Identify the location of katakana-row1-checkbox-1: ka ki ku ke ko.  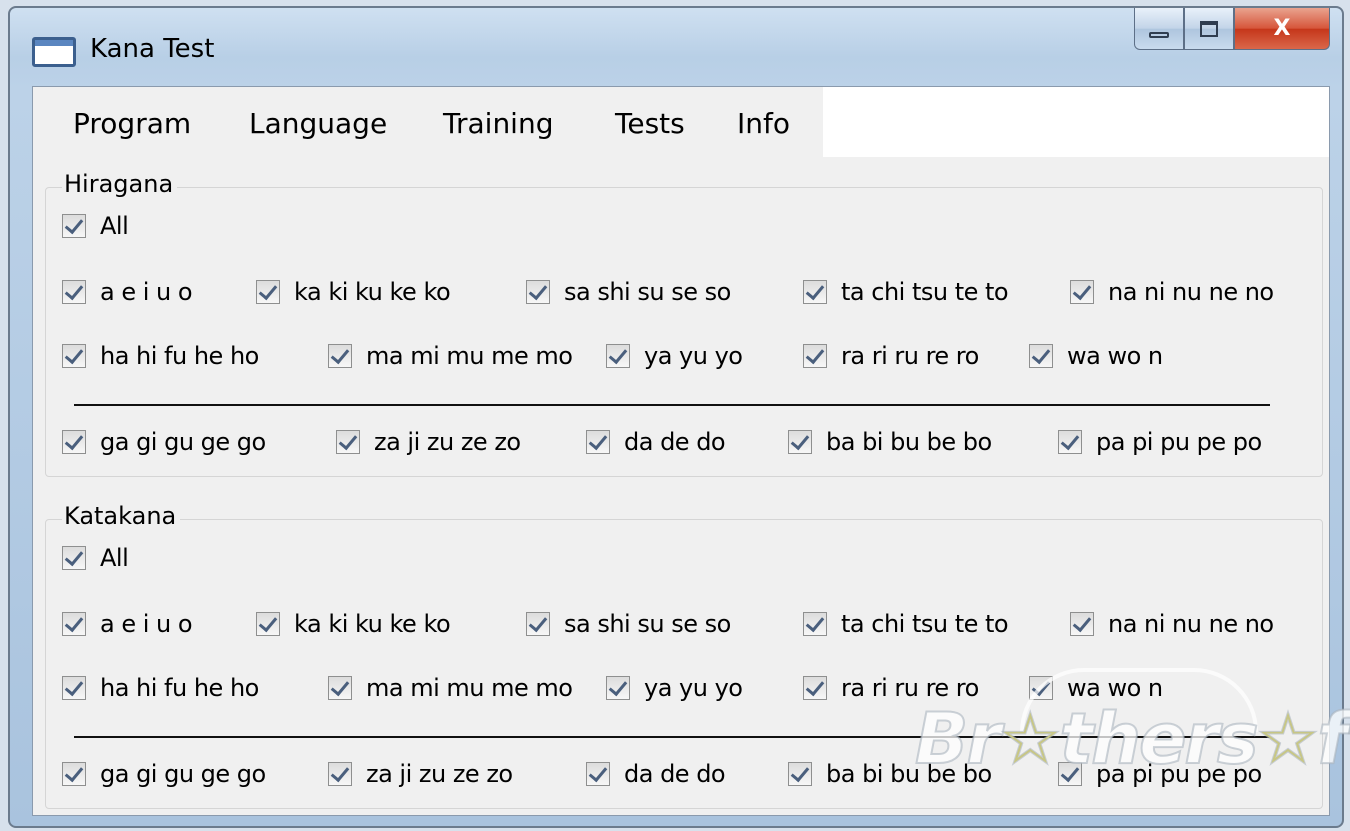
(353, 624).